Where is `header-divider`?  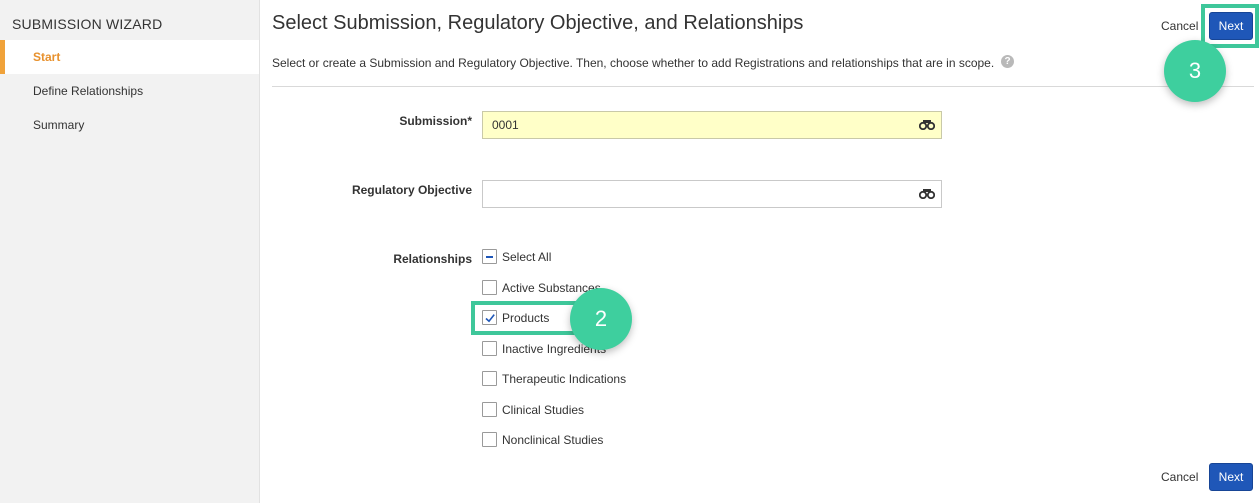
header-divider is located at coordinates (763, 86).